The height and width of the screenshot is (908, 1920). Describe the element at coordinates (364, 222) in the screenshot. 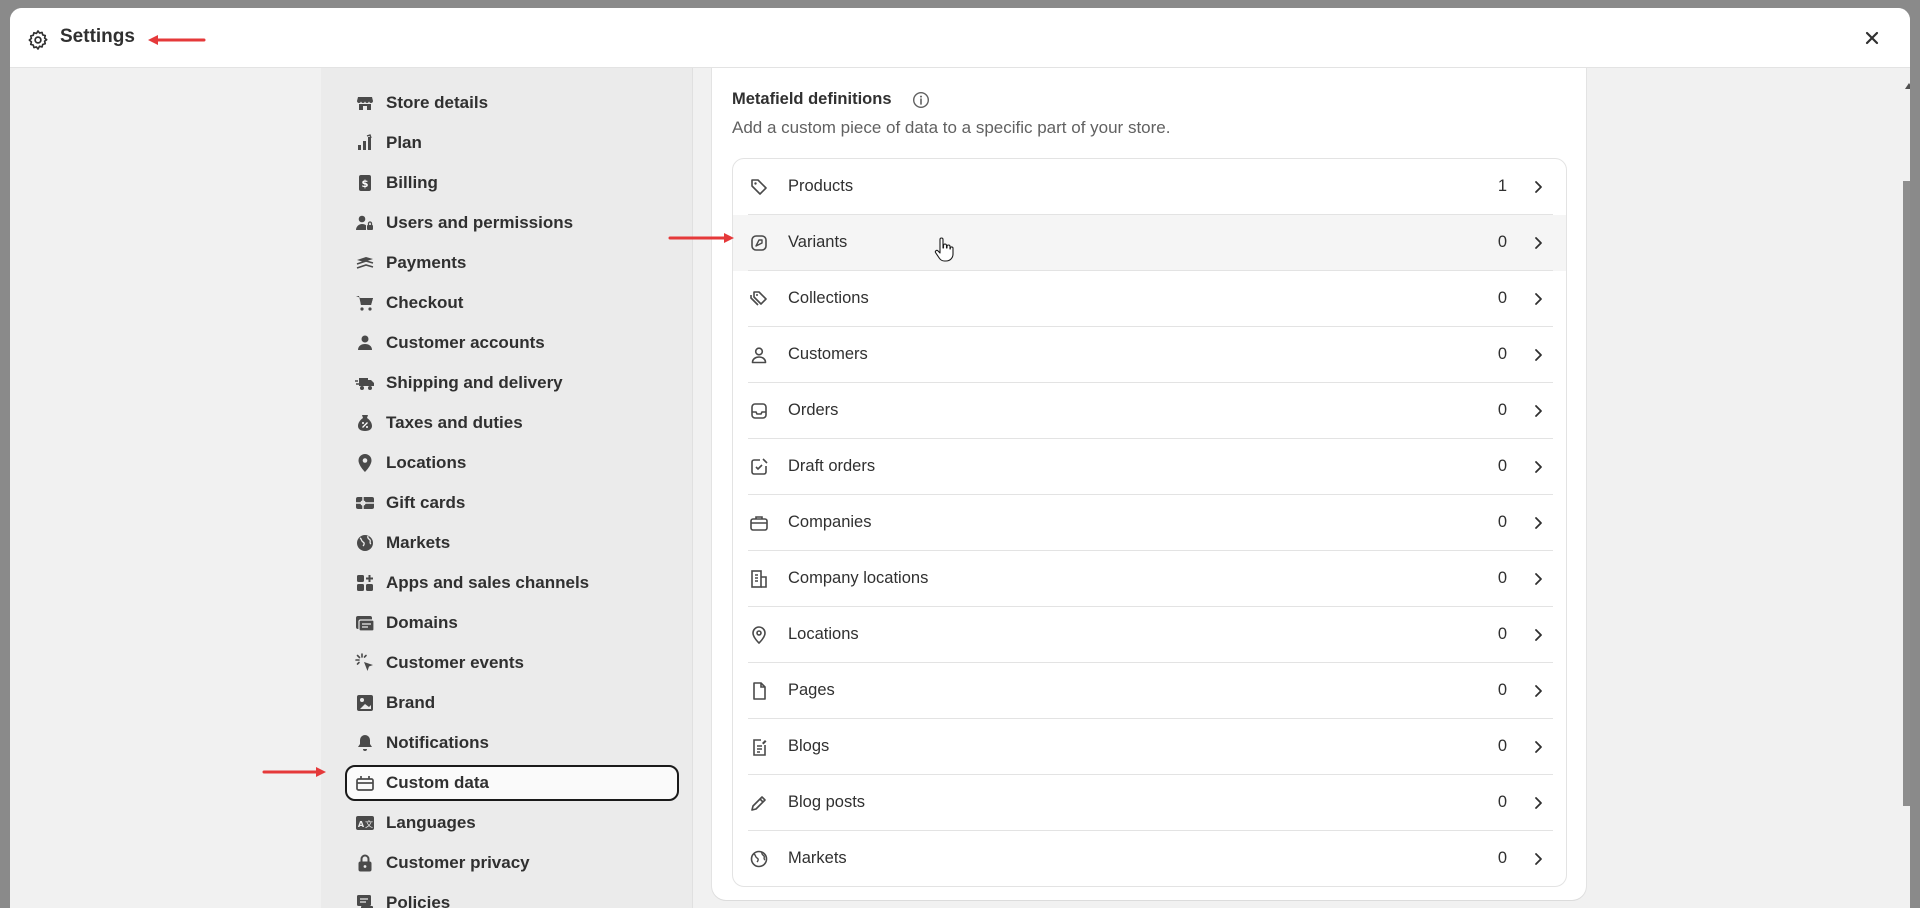

I see `users-icon` at that location.